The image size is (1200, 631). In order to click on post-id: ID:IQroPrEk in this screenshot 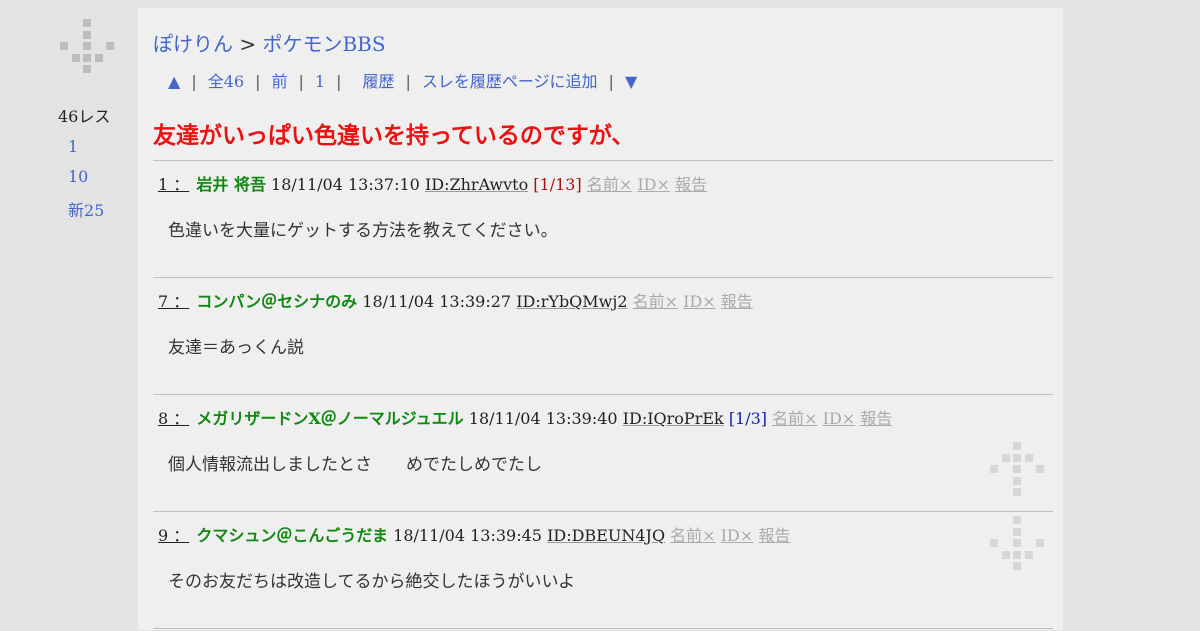, I will do `click(673, 418)`.